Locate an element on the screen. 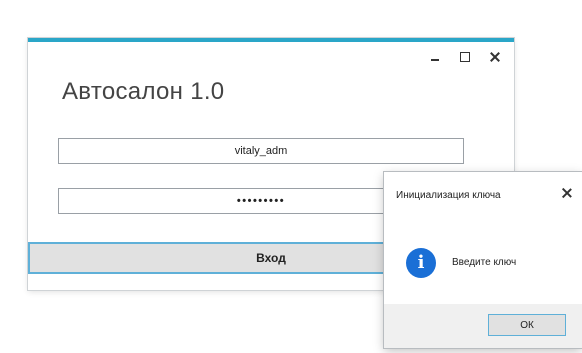  dialog-title: Инициализация ключа is located at coordinates (448, 195).